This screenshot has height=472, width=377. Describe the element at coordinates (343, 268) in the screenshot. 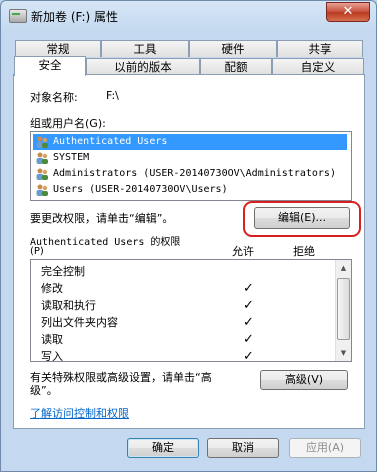

I see `scroll-up-icon: ▲` at that location.